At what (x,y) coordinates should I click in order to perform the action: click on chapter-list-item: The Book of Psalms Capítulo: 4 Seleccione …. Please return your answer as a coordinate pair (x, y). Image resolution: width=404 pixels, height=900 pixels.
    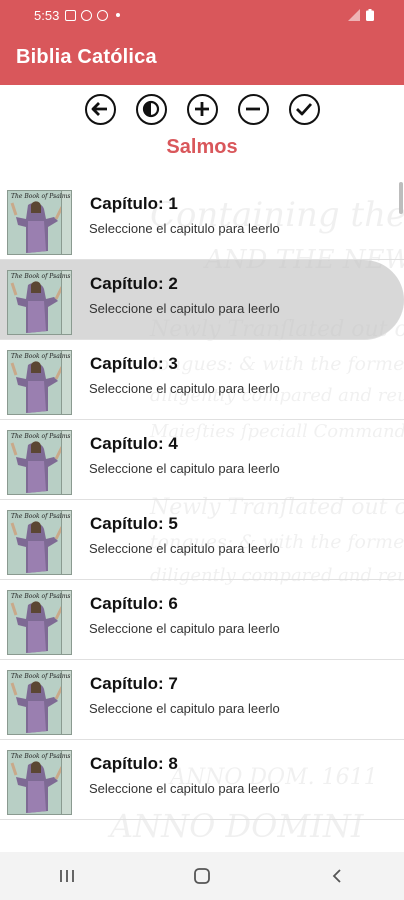
    Looking at the image, I should click on (202, 460).